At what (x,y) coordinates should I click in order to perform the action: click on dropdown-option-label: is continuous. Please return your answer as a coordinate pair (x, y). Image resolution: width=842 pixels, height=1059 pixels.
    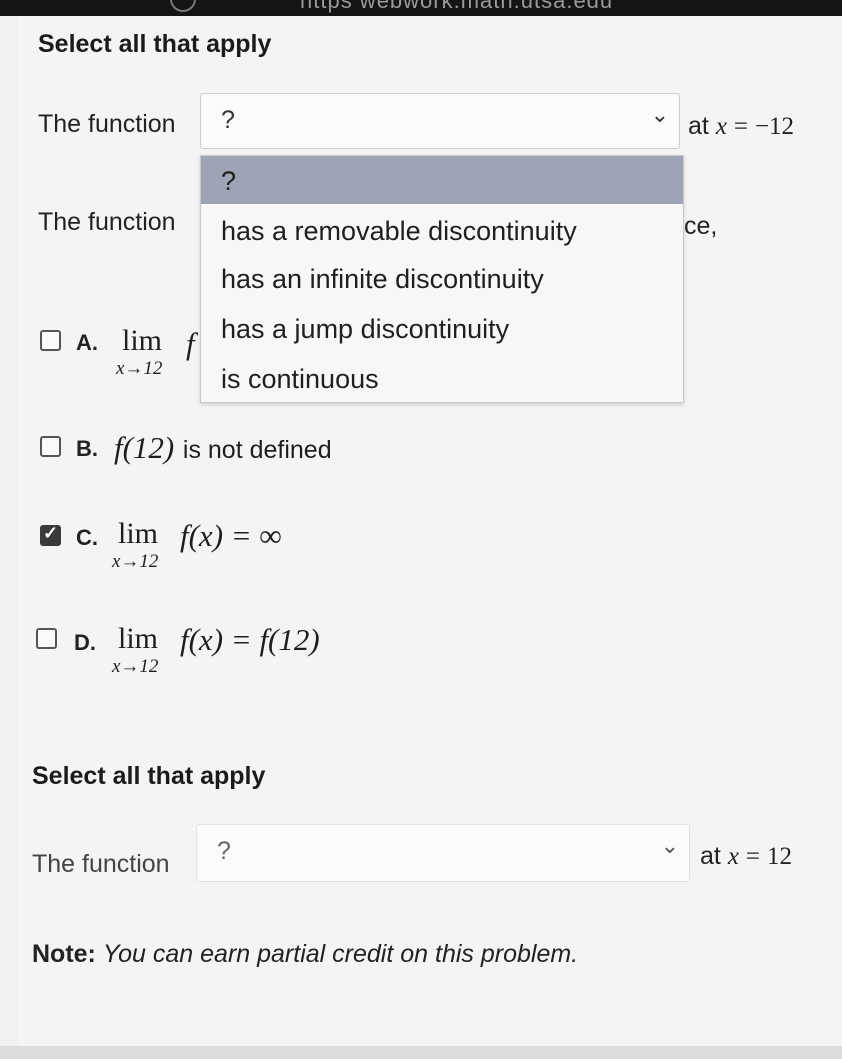
    Looking at the image, I should click on (300, 379).